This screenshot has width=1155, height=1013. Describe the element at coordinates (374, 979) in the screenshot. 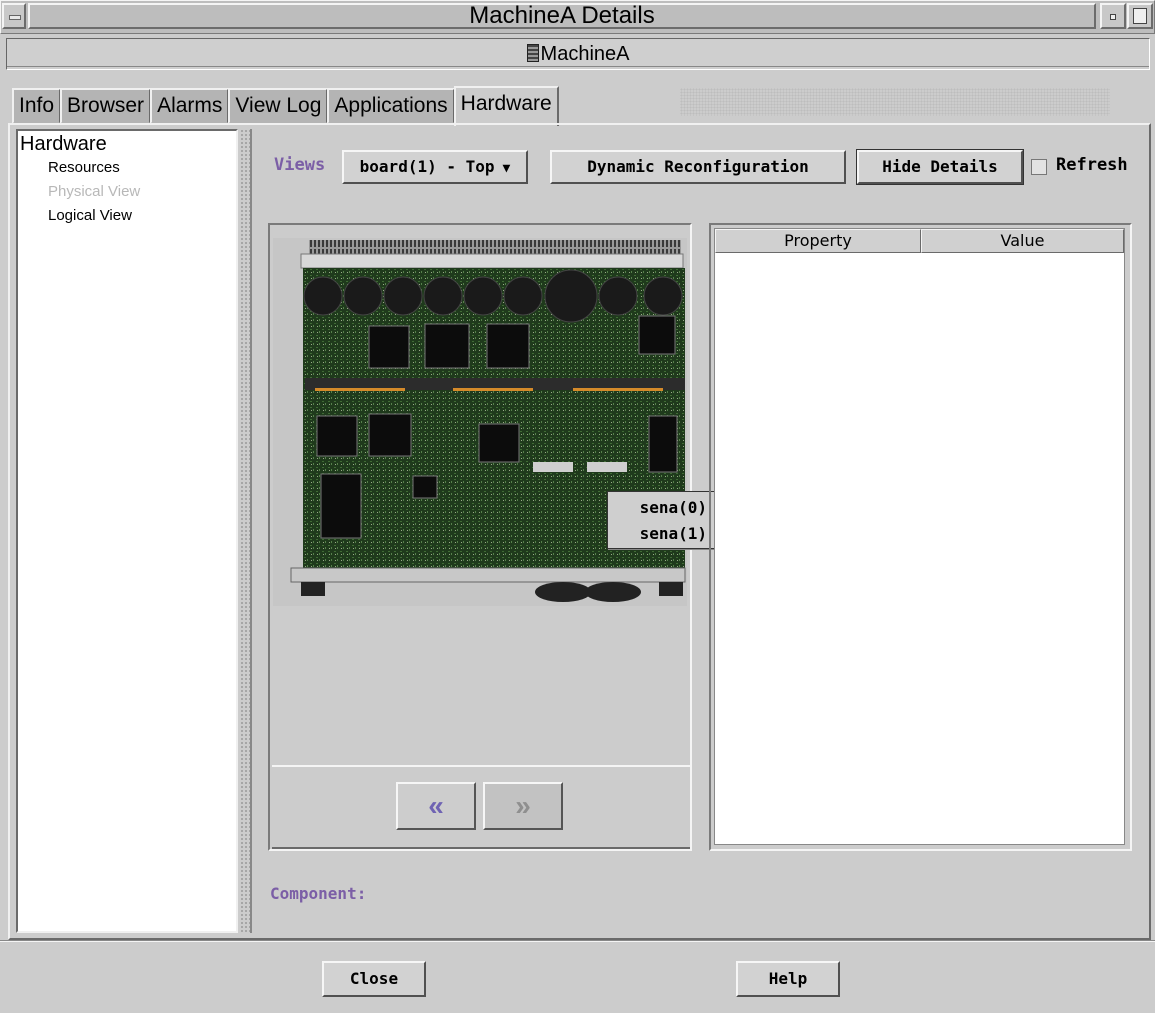

I see `close-button: Close` at that location.